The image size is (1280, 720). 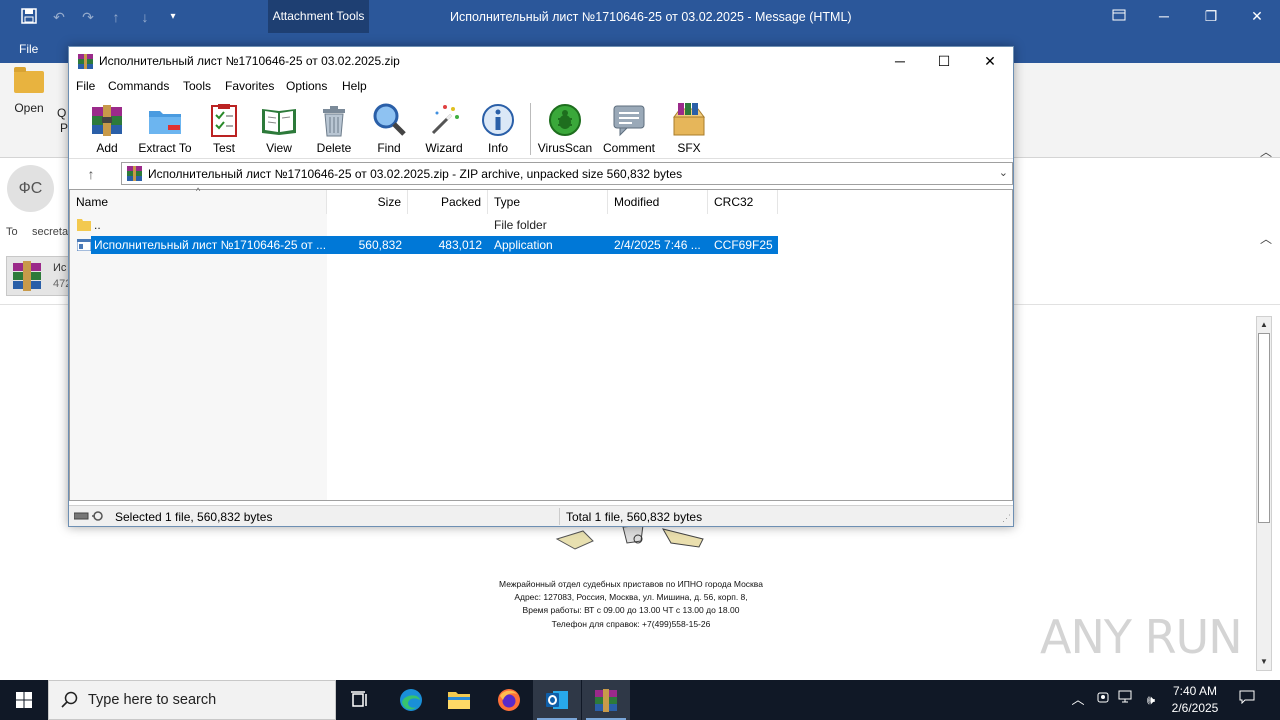 What do you see at coordinates (448, 202) in the screenshot?
I see `column-packed: Packed` at bounding box center [448, 202].